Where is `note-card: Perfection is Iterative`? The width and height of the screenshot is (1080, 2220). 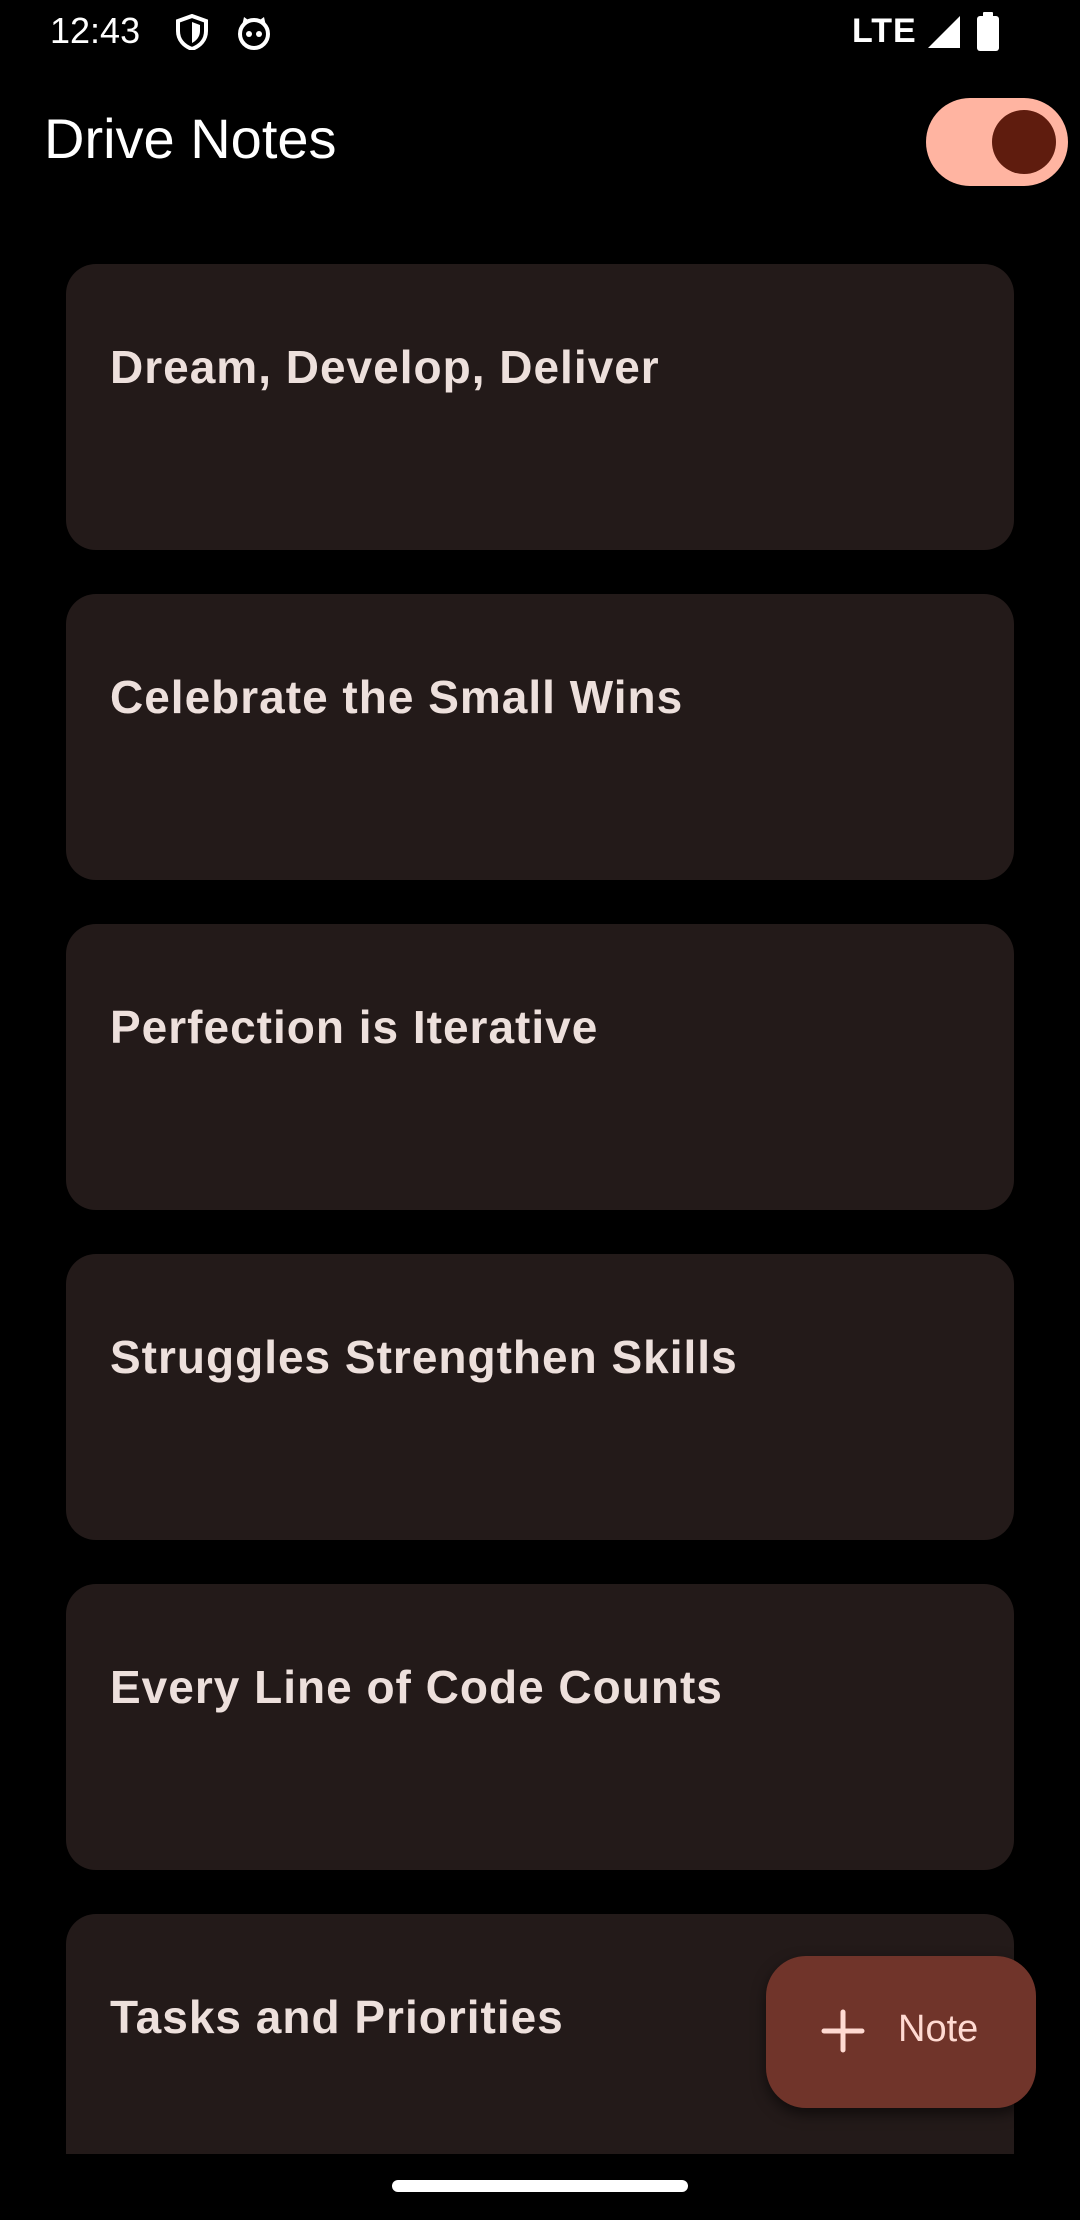 note-card: Perfection is Iterative is located at coordinates (540, 1067).